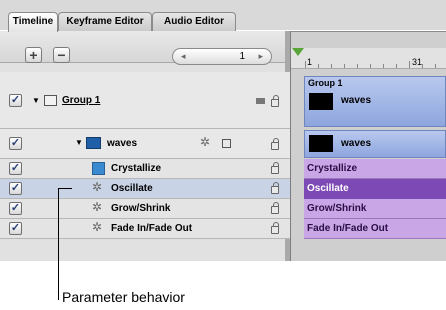  Describe the element at coordinates (325, 83) in the screenshot. I see `track-label: Group 1` at that location.